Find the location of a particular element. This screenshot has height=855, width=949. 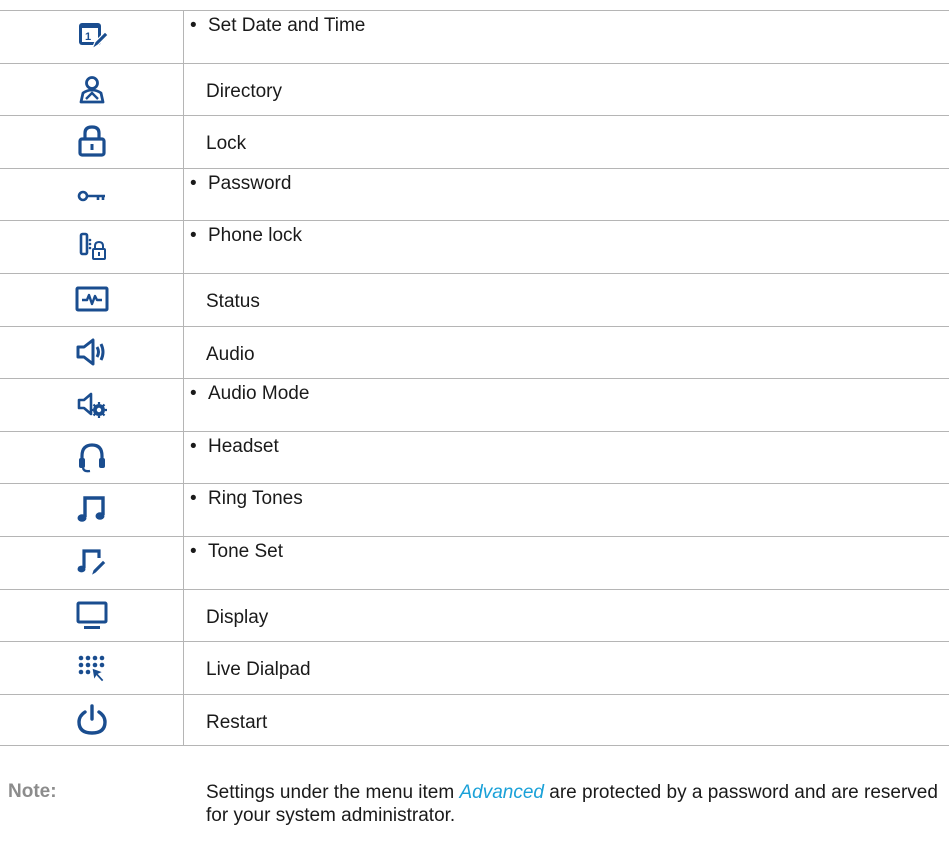

lock-icon is located at coordinates (92, 141).